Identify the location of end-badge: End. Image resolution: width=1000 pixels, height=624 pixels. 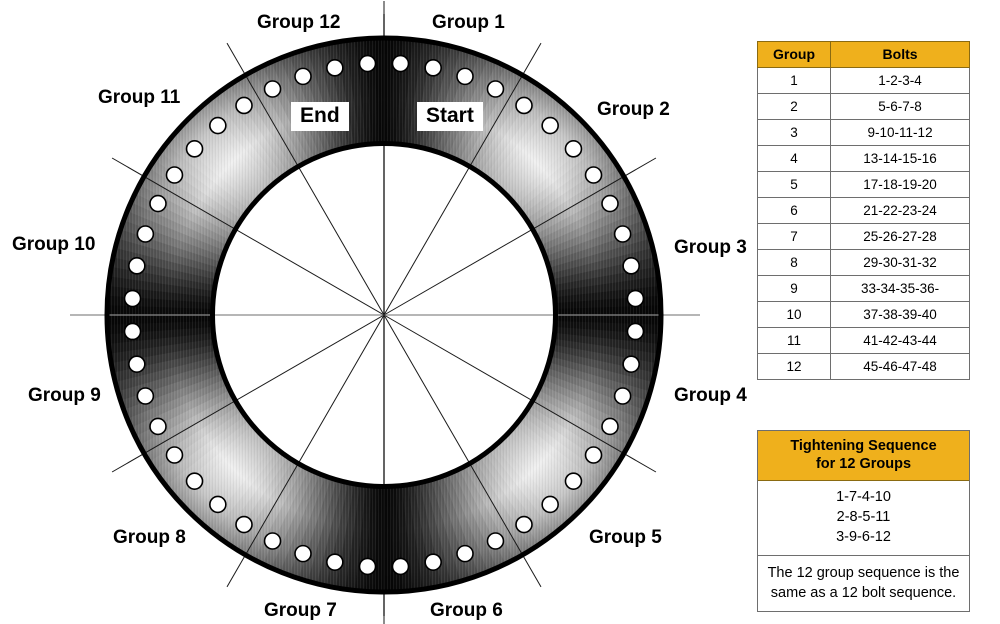
(320, 116).